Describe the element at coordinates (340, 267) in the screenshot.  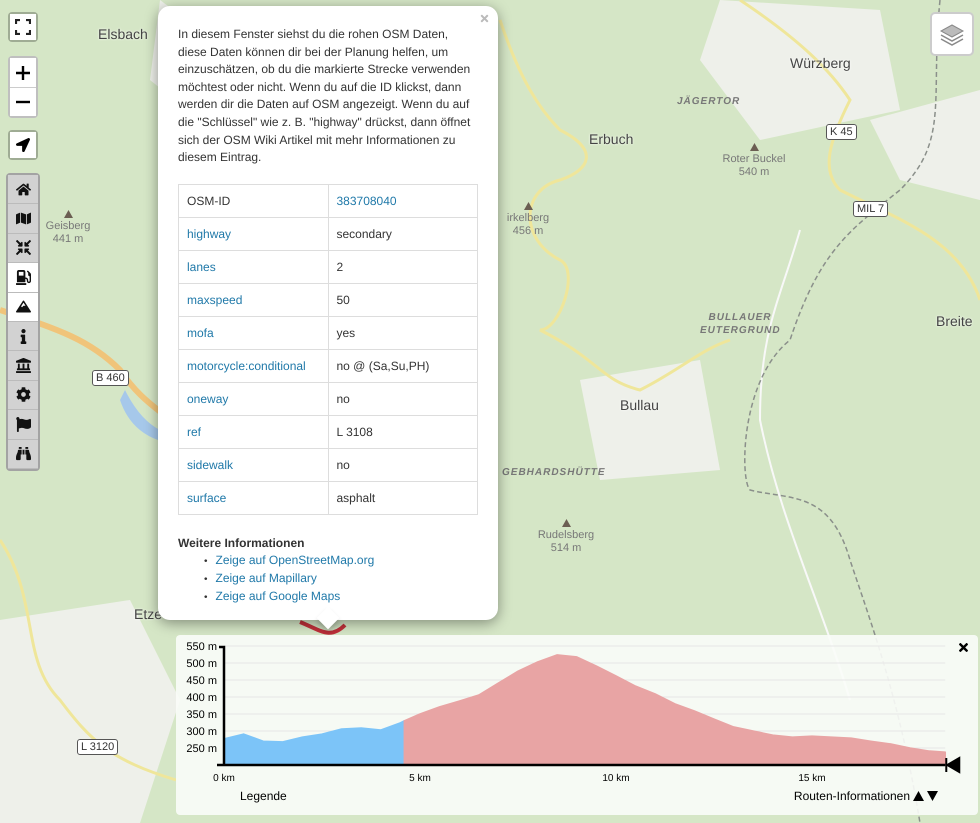
I see `tag-value: 2` at that location.